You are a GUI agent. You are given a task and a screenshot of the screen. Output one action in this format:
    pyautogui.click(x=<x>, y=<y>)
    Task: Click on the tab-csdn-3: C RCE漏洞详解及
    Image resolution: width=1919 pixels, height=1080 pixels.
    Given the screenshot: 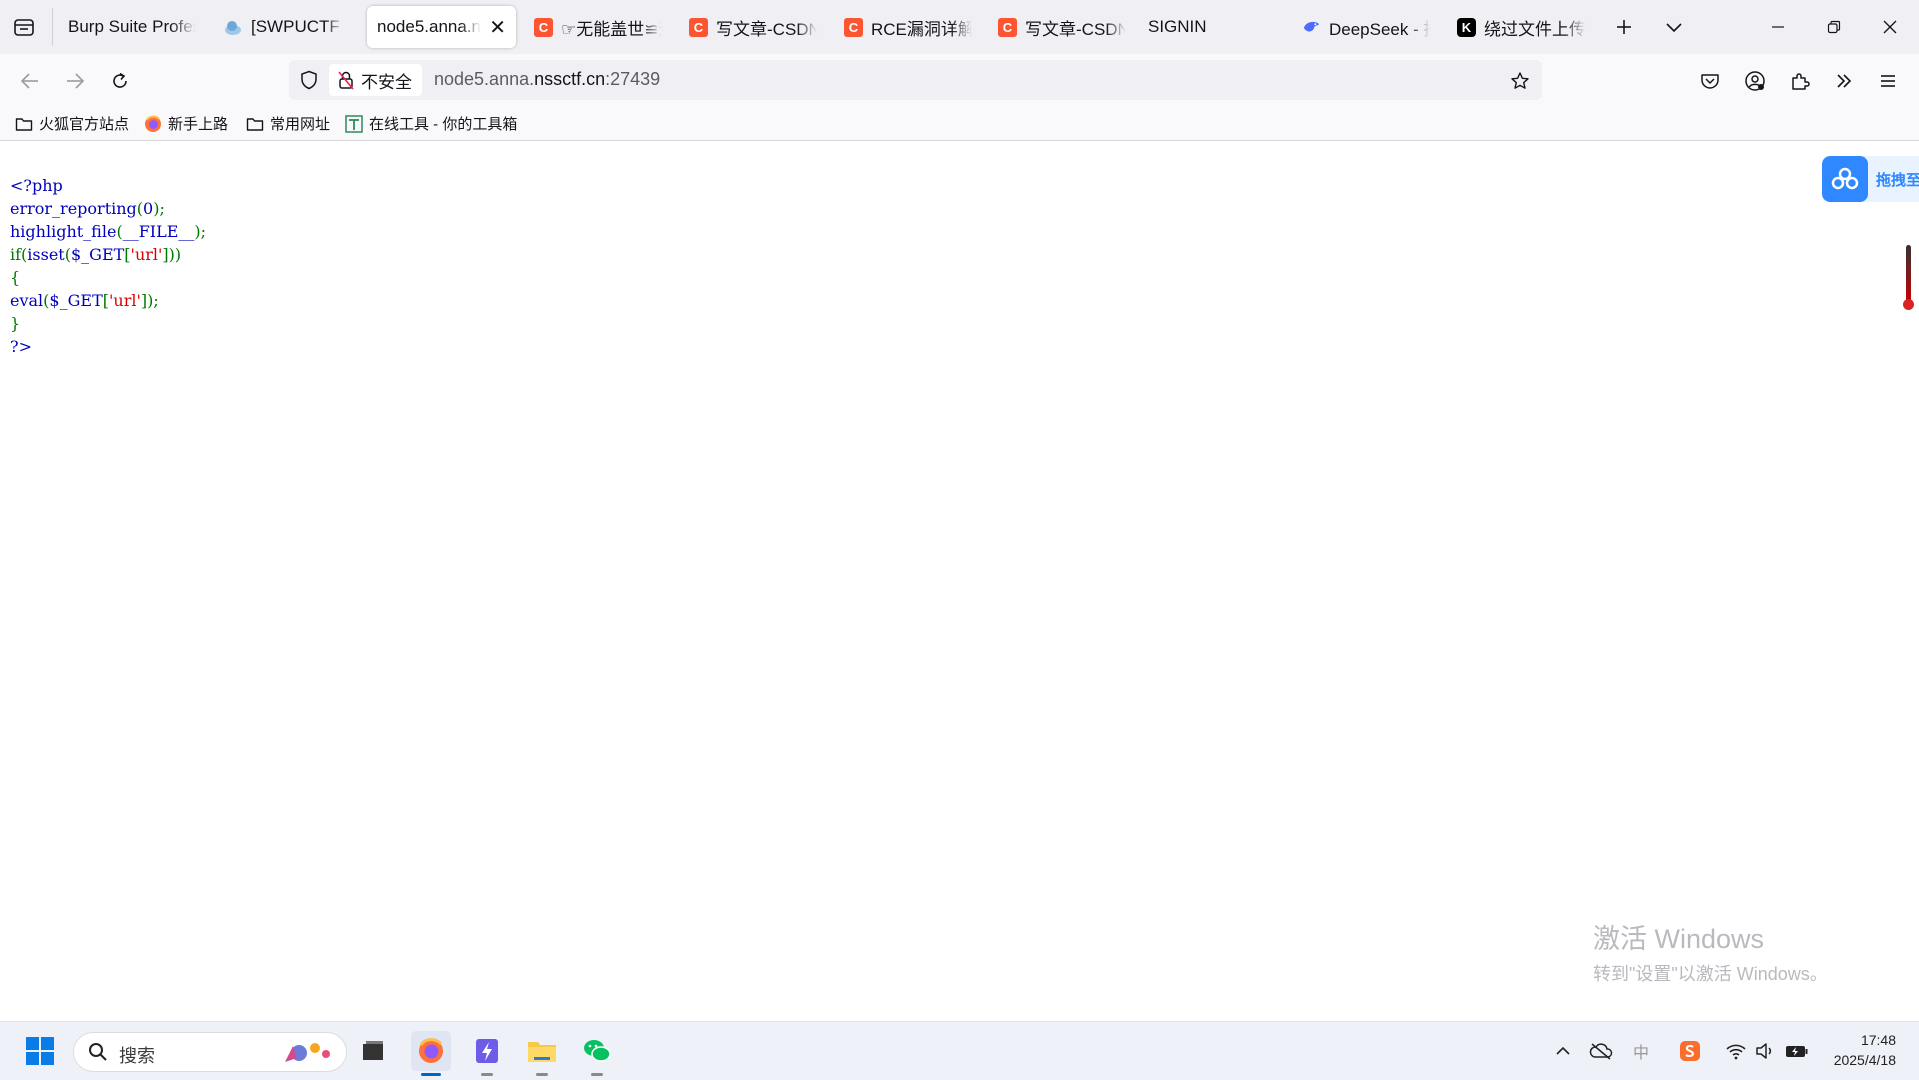 What is the action you would take?
    pyautogui.click(x=908, y=27)
    